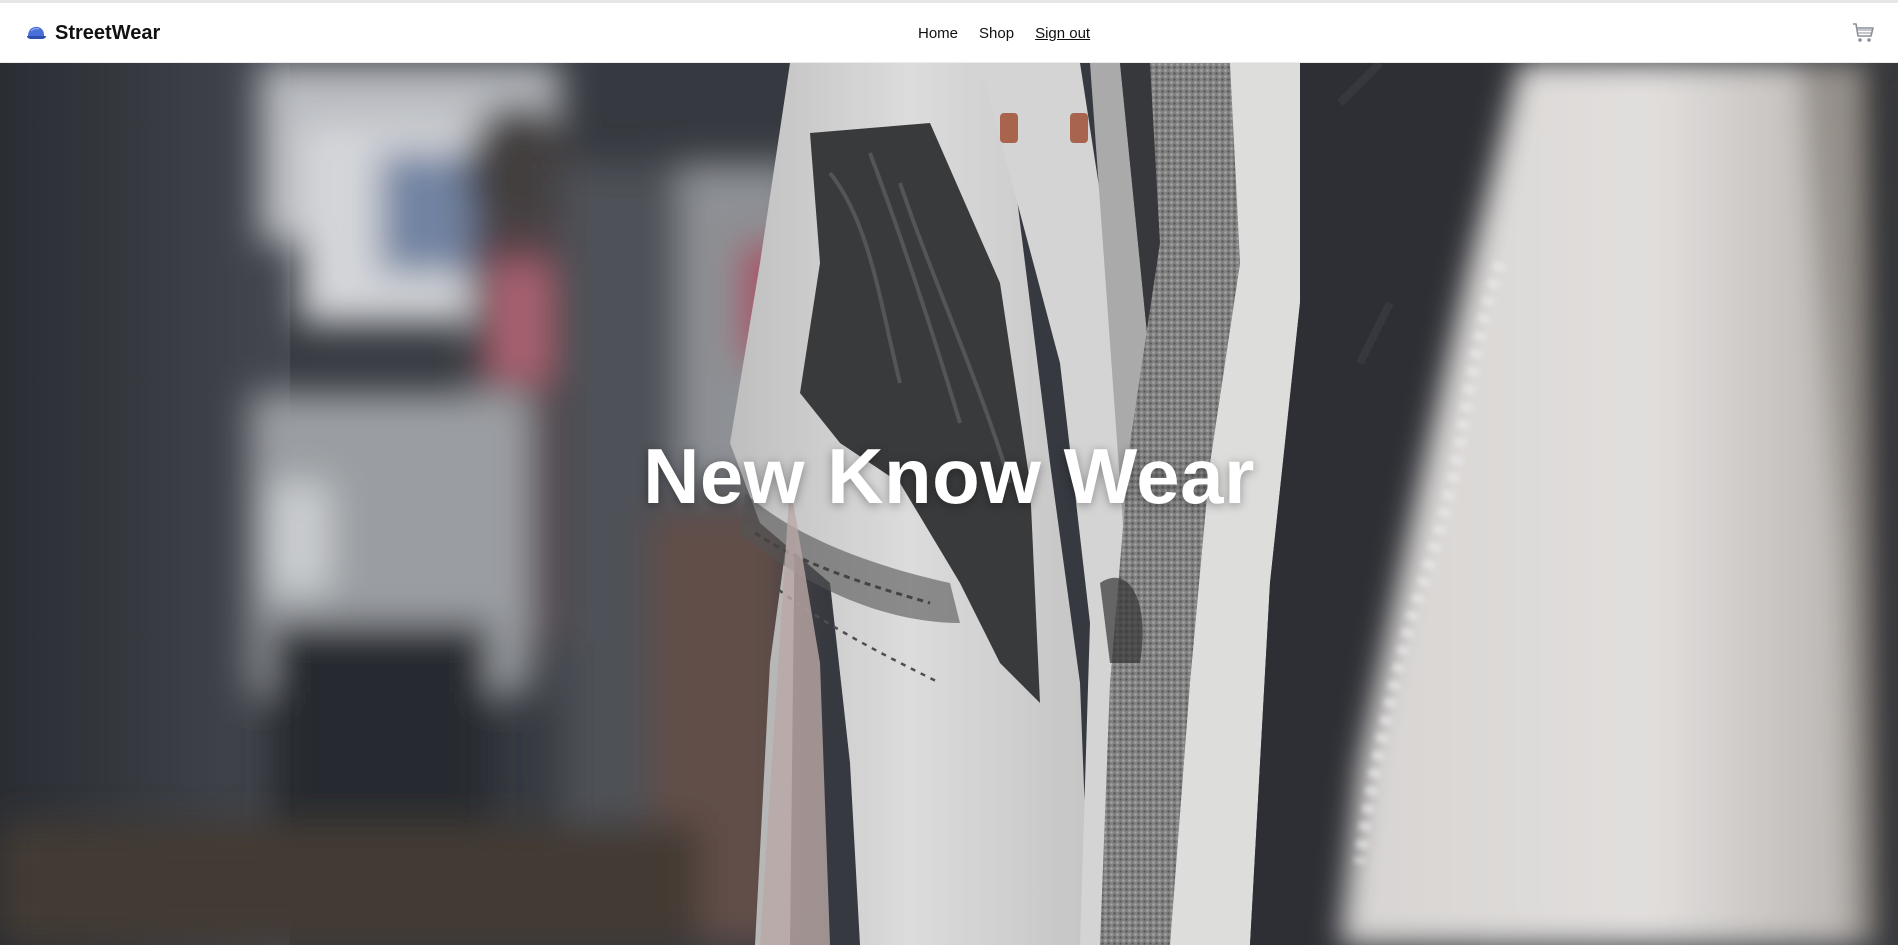  What do you see at coordinates (108, 32) in the screenshot?
I see `brand-name: StreetWear` at bounding box center [108, 32].